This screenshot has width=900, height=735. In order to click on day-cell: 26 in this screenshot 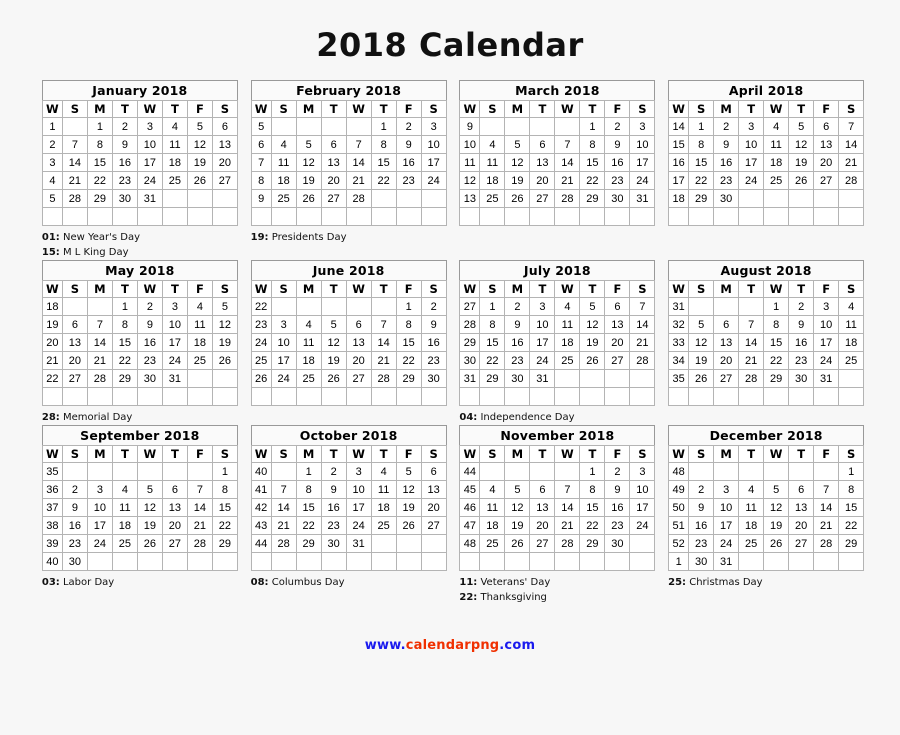, I will do `click(701, 379)`.